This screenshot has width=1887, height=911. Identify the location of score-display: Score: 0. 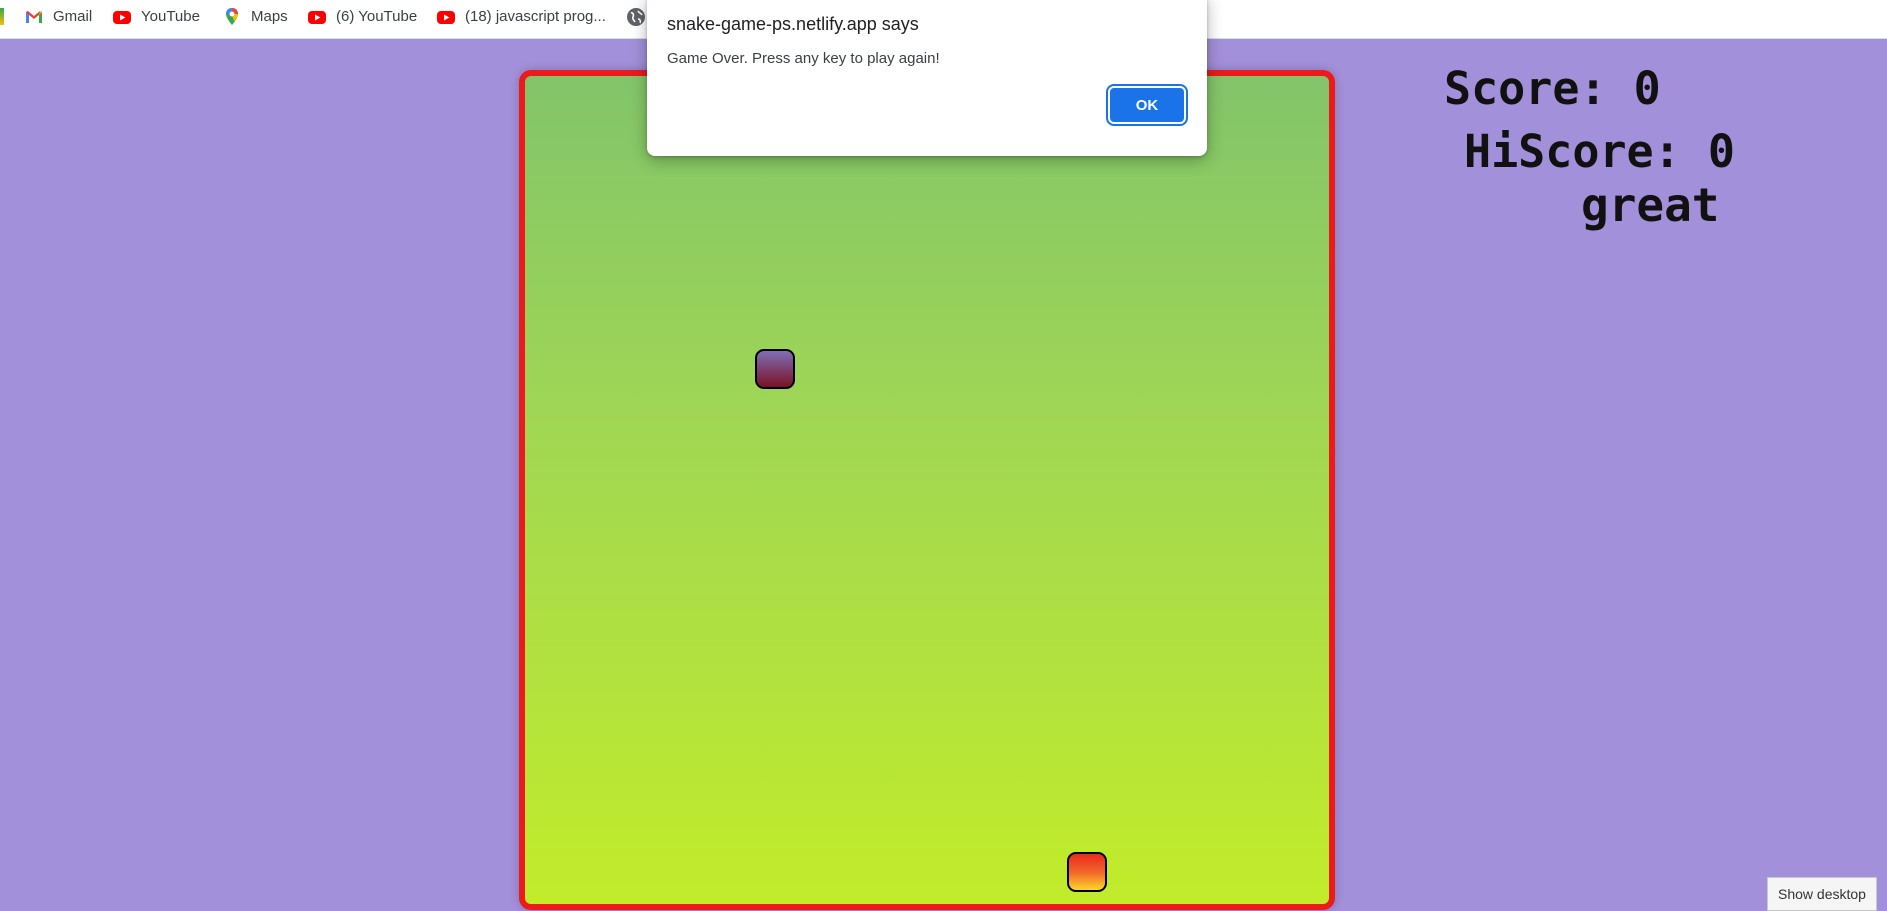
(1552, 88).